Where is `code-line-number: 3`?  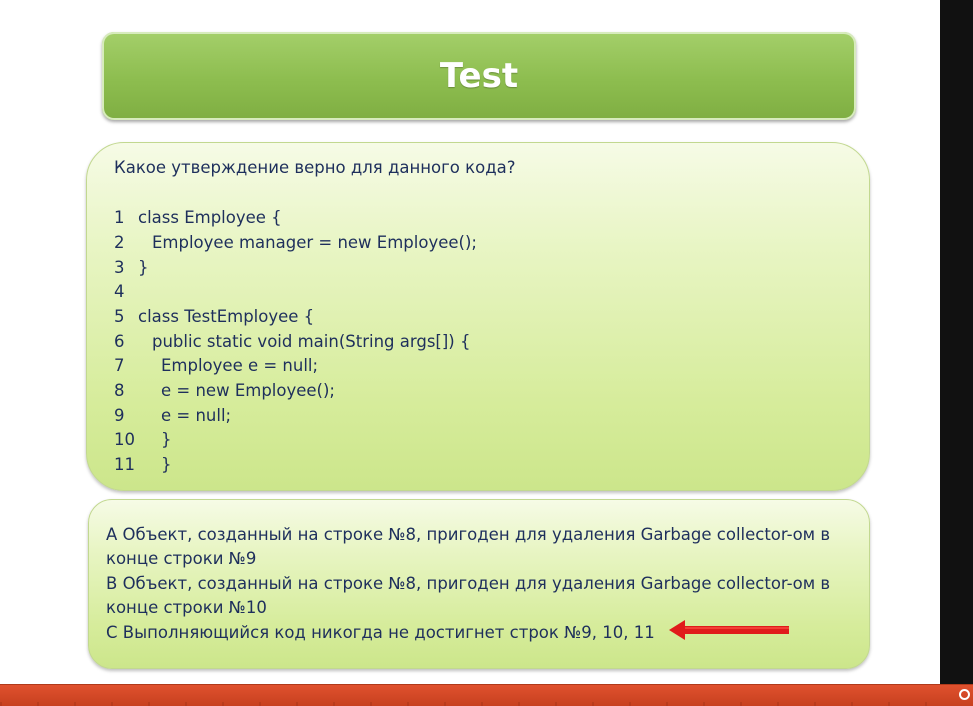 code-line-number: 3 is located at coordinates (119, 267).